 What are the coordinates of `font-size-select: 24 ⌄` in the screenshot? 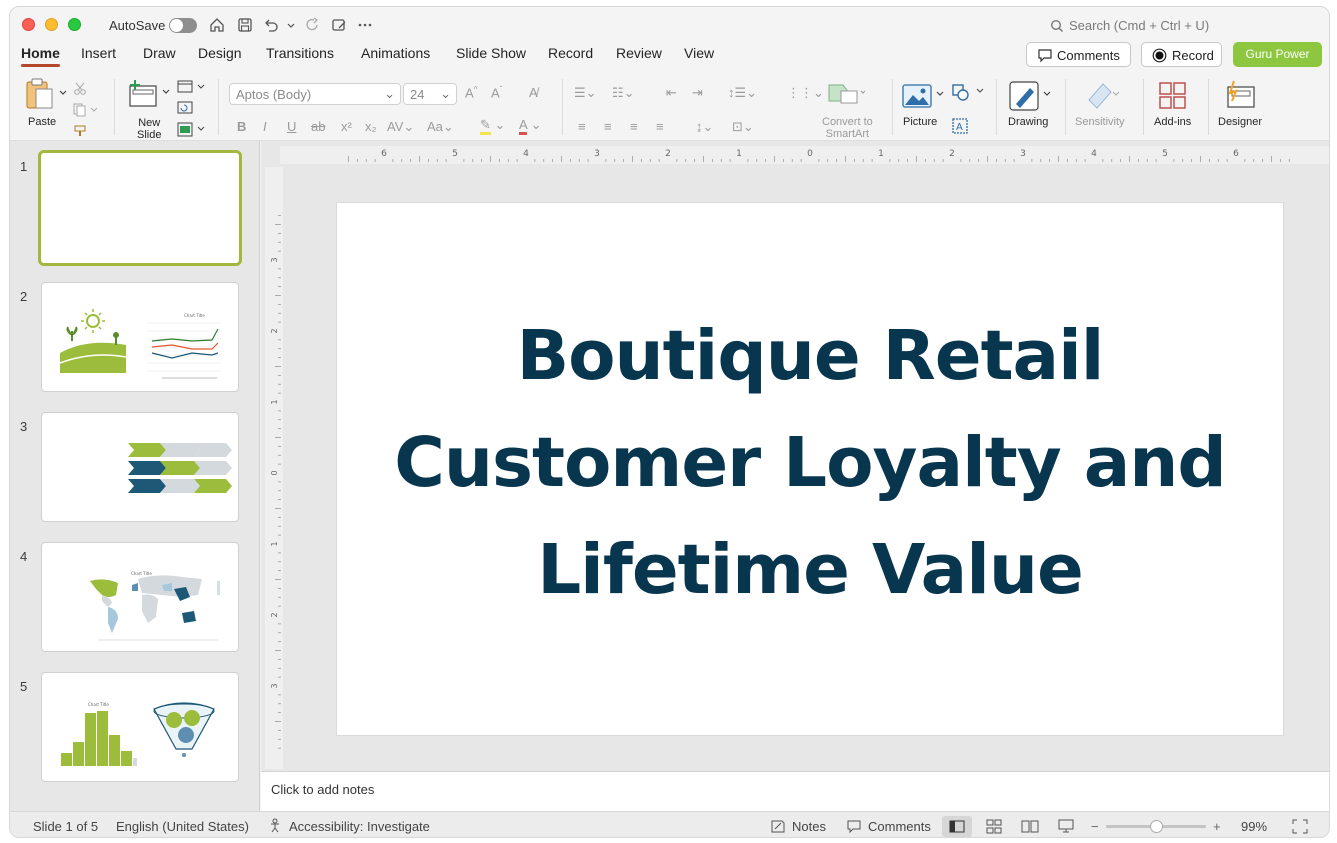 It's located at (430, 94).